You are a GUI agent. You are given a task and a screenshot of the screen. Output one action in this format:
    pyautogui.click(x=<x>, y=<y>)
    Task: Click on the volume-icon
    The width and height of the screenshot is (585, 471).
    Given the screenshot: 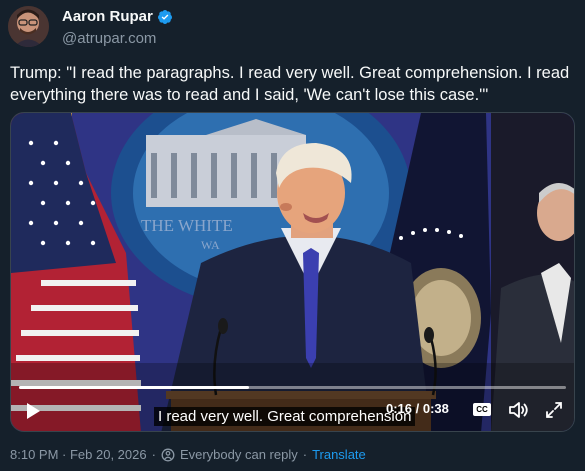 What is the action you would take?
    pyautogui.click(x=519, y=410)
    